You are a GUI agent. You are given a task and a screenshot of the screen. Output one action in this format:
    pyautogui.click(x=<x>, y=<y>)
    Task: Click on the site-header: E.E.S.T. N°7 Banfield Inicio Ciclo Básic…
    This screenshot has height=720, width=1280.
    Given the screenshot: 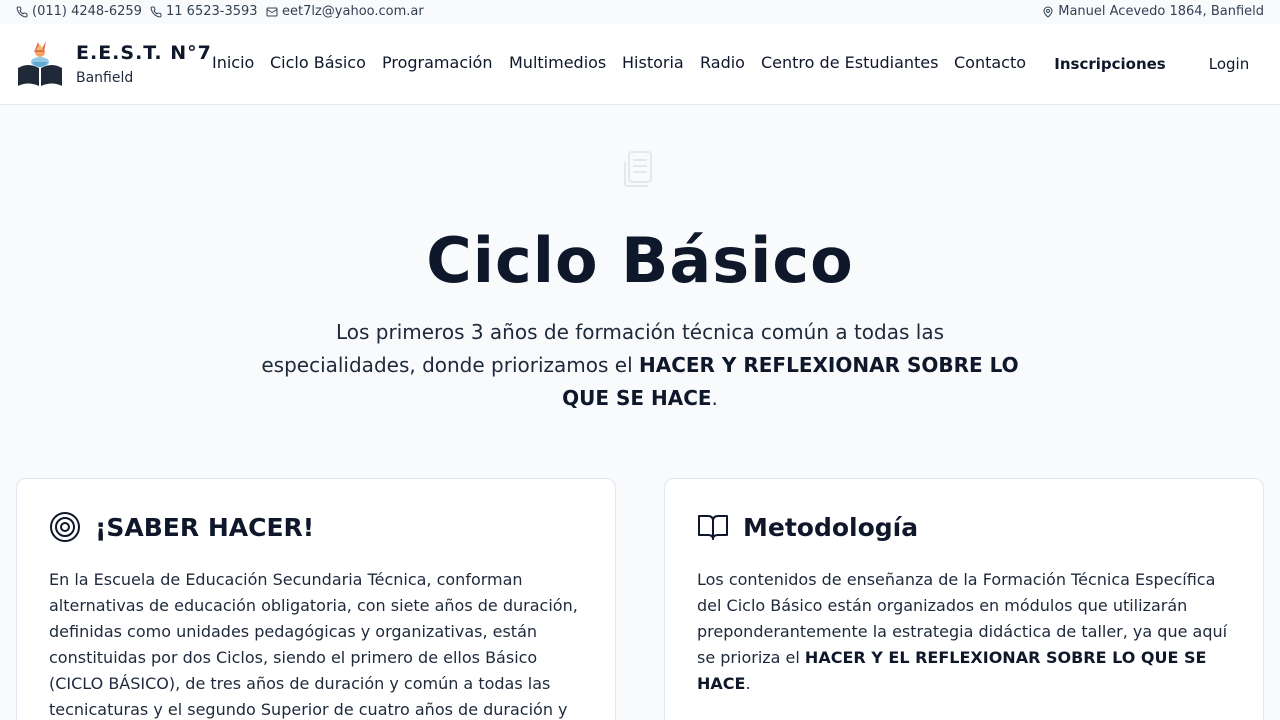 What is the action you would take?
    pyautogui.click(x=640, y=64)
    